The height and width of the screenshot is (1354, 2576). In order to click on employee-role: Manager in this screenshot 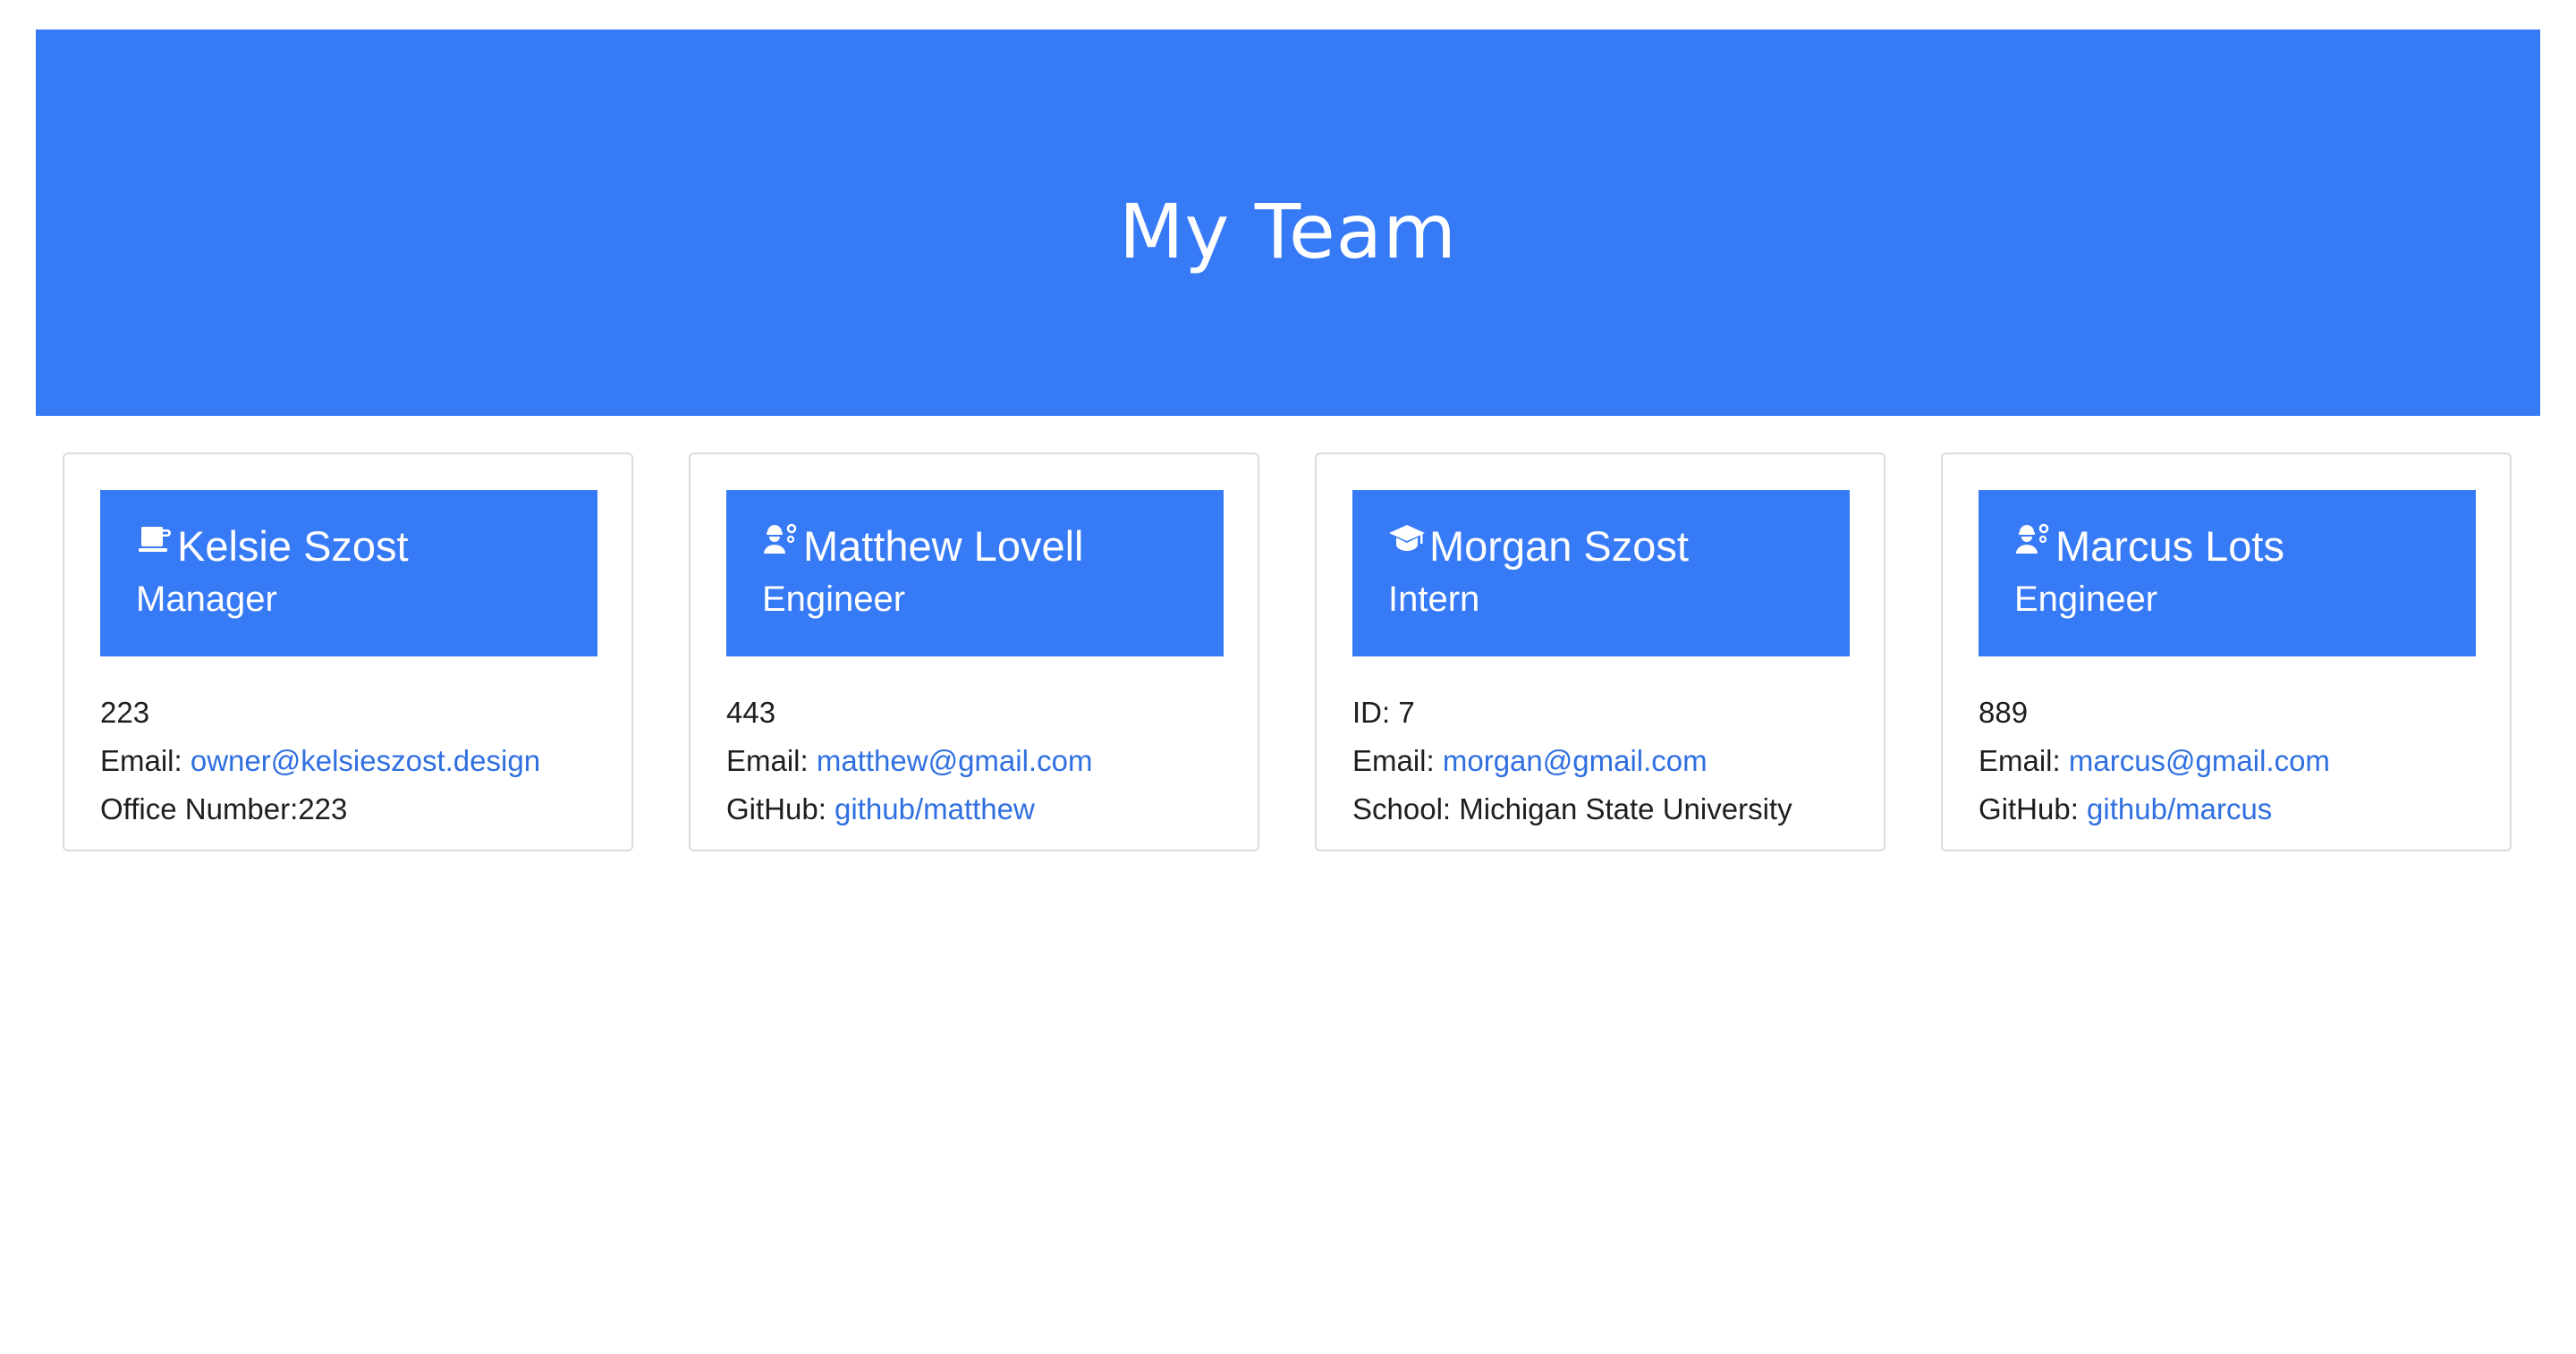, I will do `click(206, 599)`.